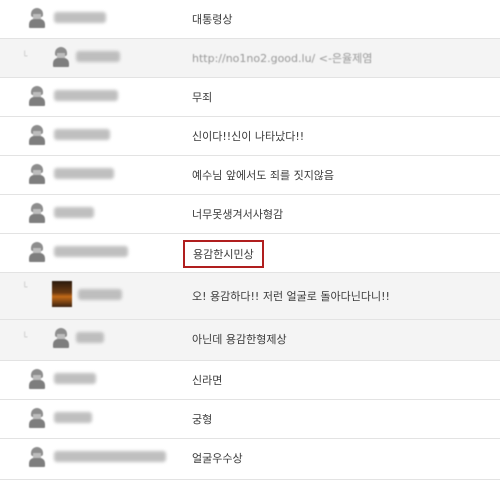 Image resolution: width=500 pixels, height=500 pixels. I want to click on comment-row-highlighted: 용감한시민상, so click(250, 253).